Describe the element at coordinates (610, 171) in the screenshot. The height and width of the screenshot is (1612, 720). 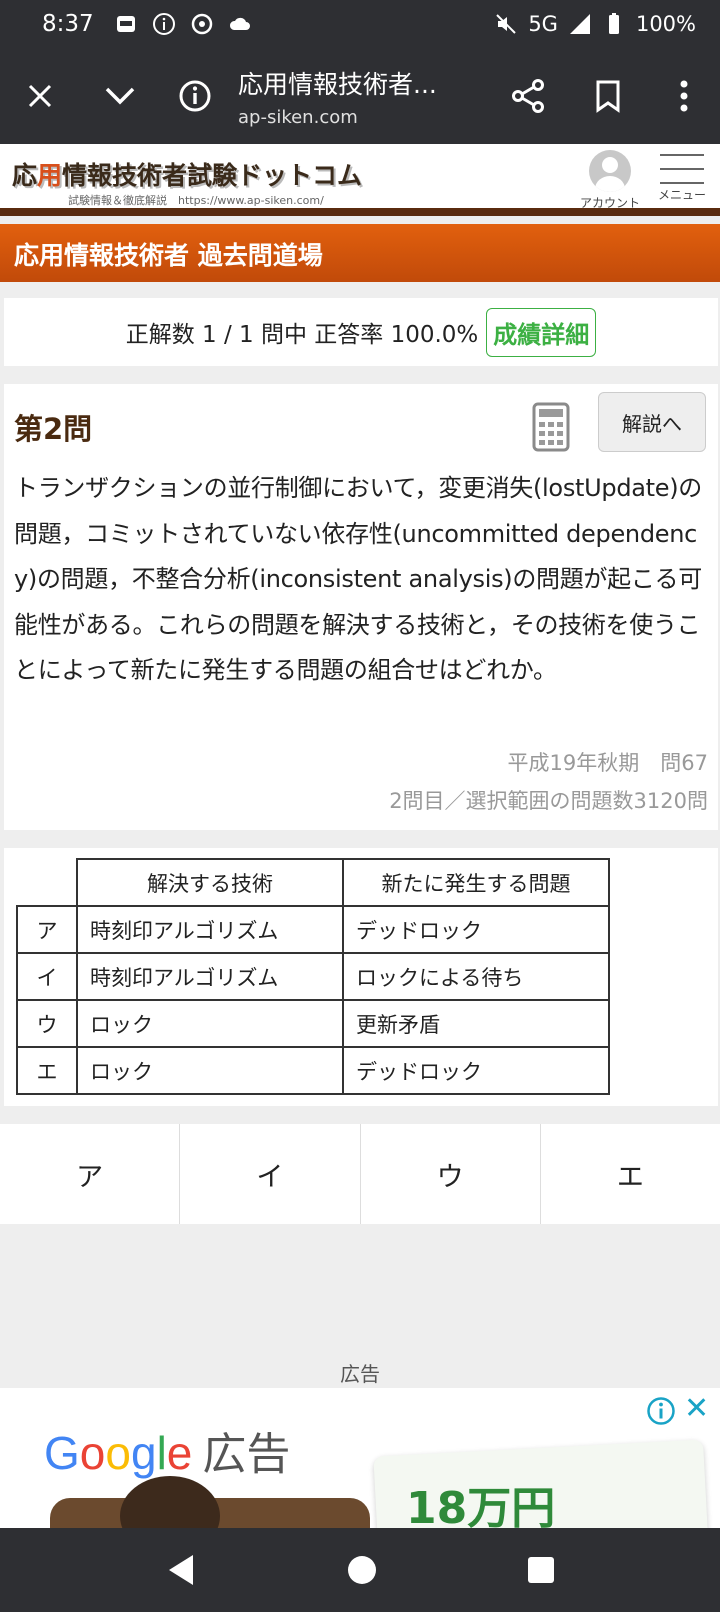
I see `account-icon` at that location.